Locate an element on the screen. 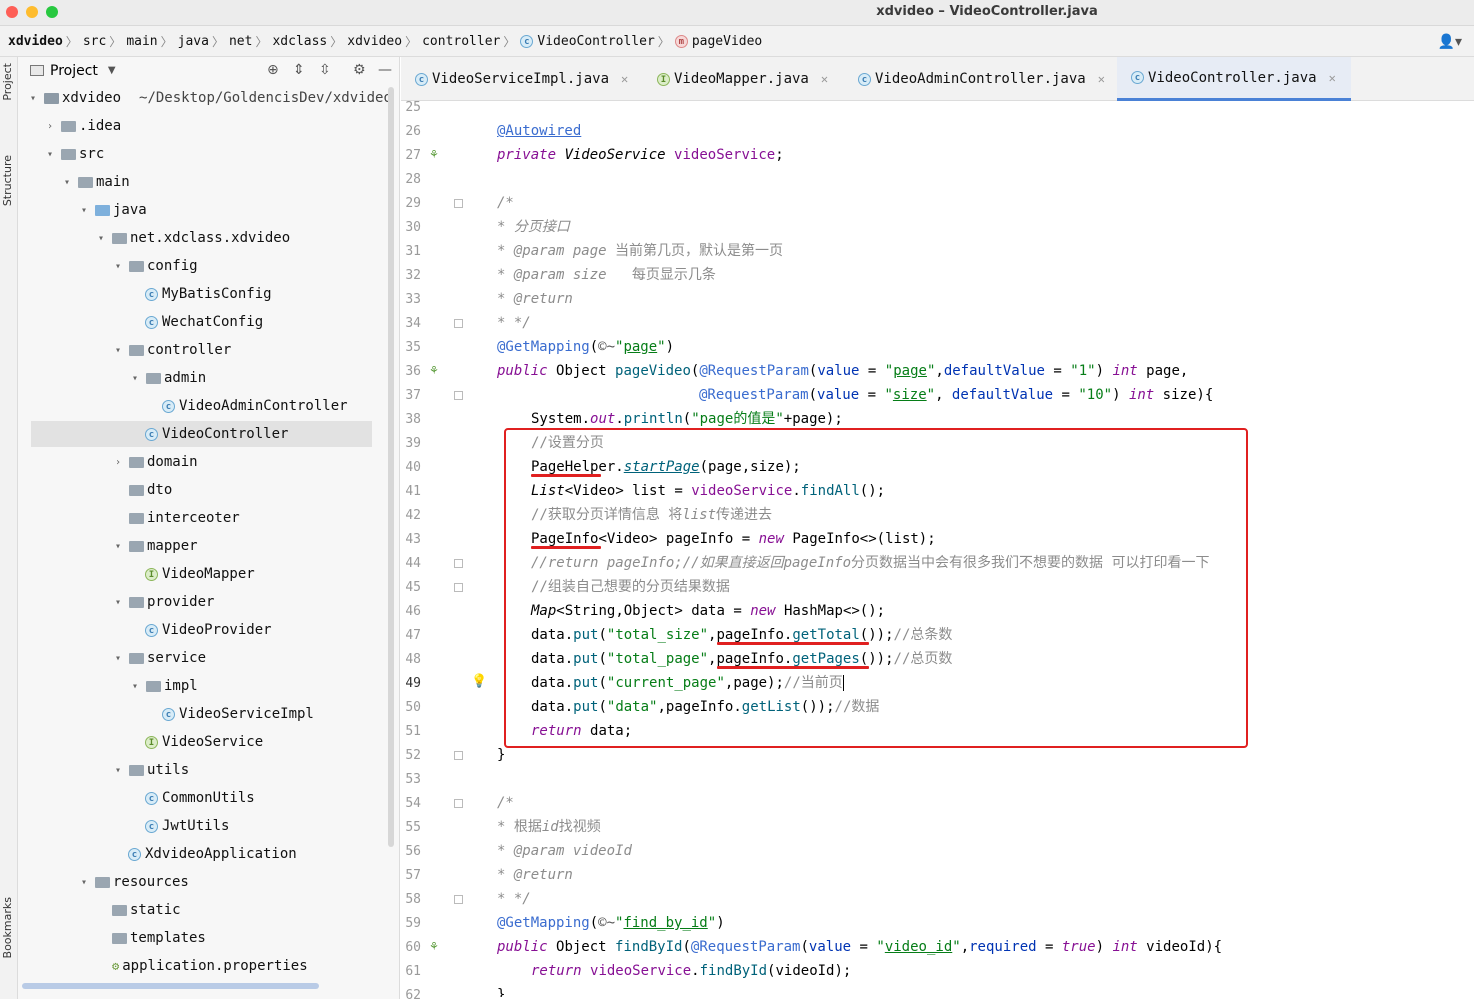  project-view-title: Project is located at coordinates (74, 71).